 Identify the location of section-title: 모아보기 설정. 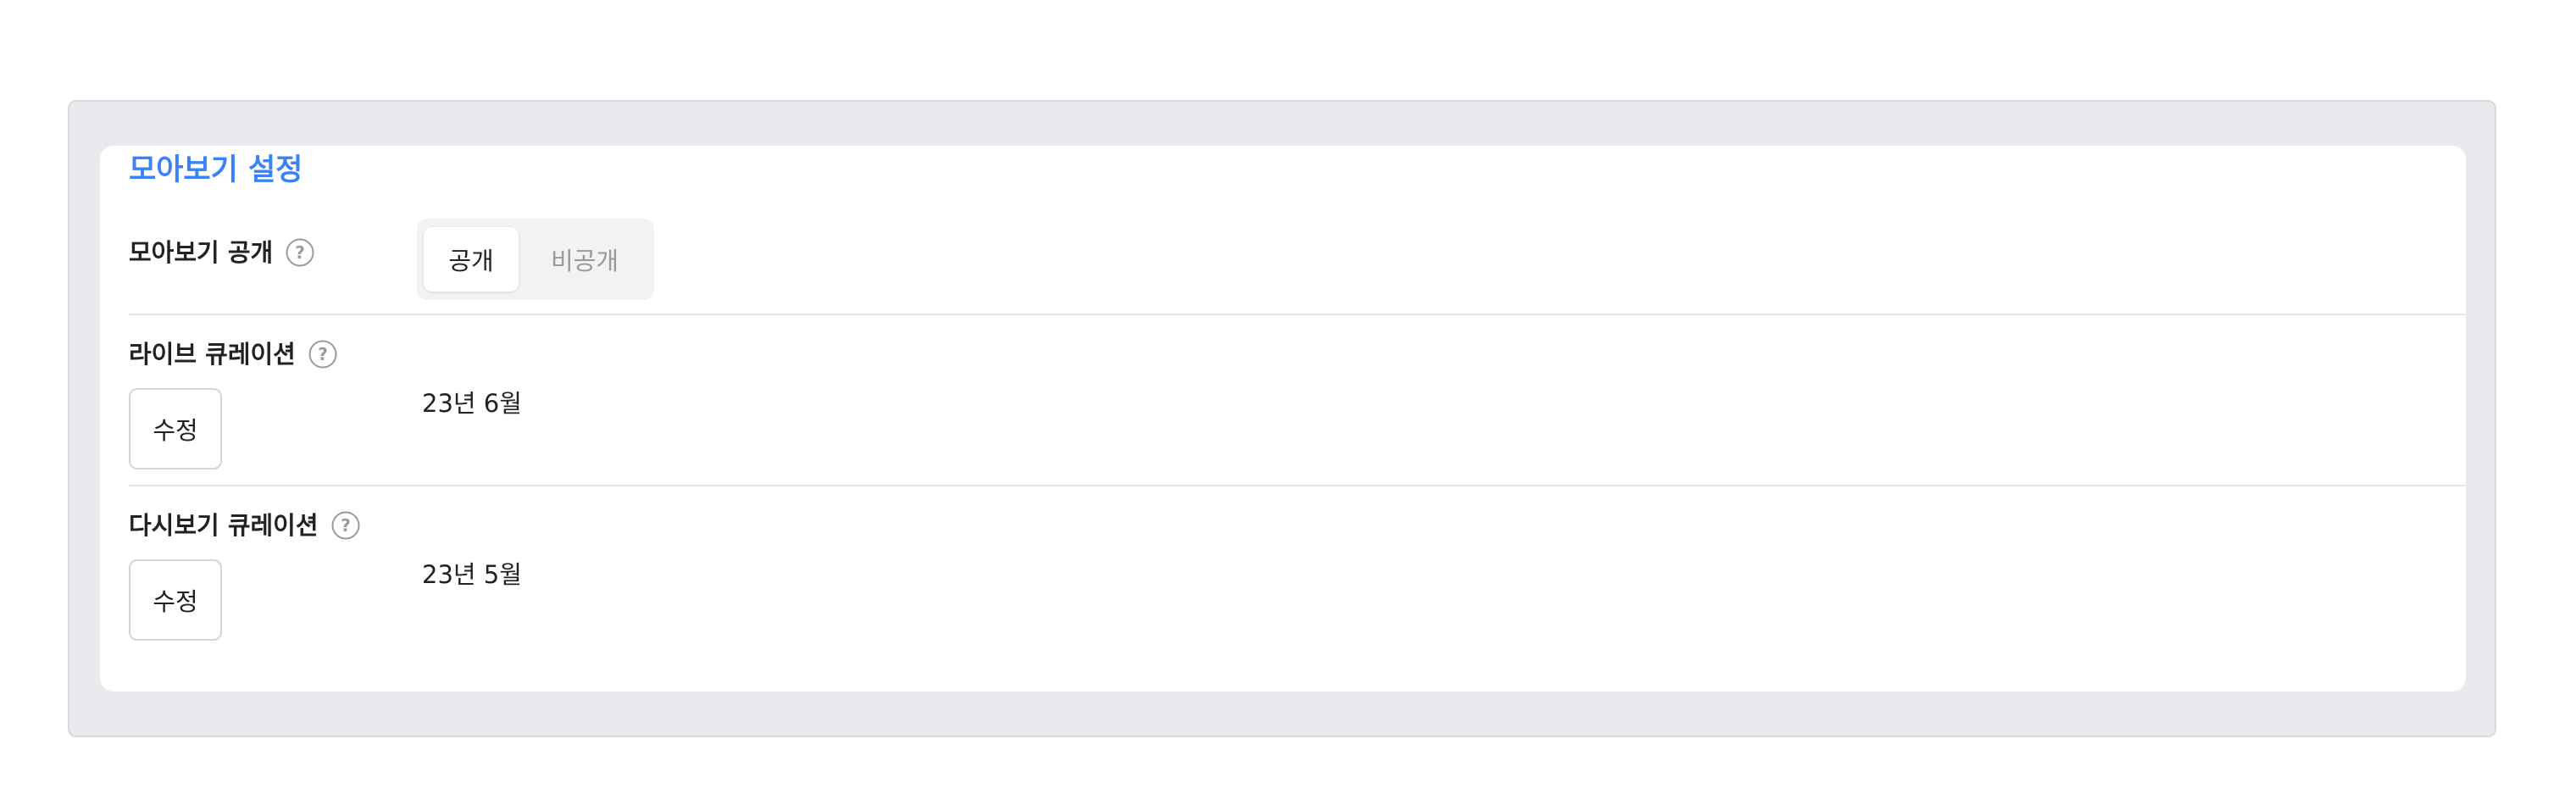
(216, 170).